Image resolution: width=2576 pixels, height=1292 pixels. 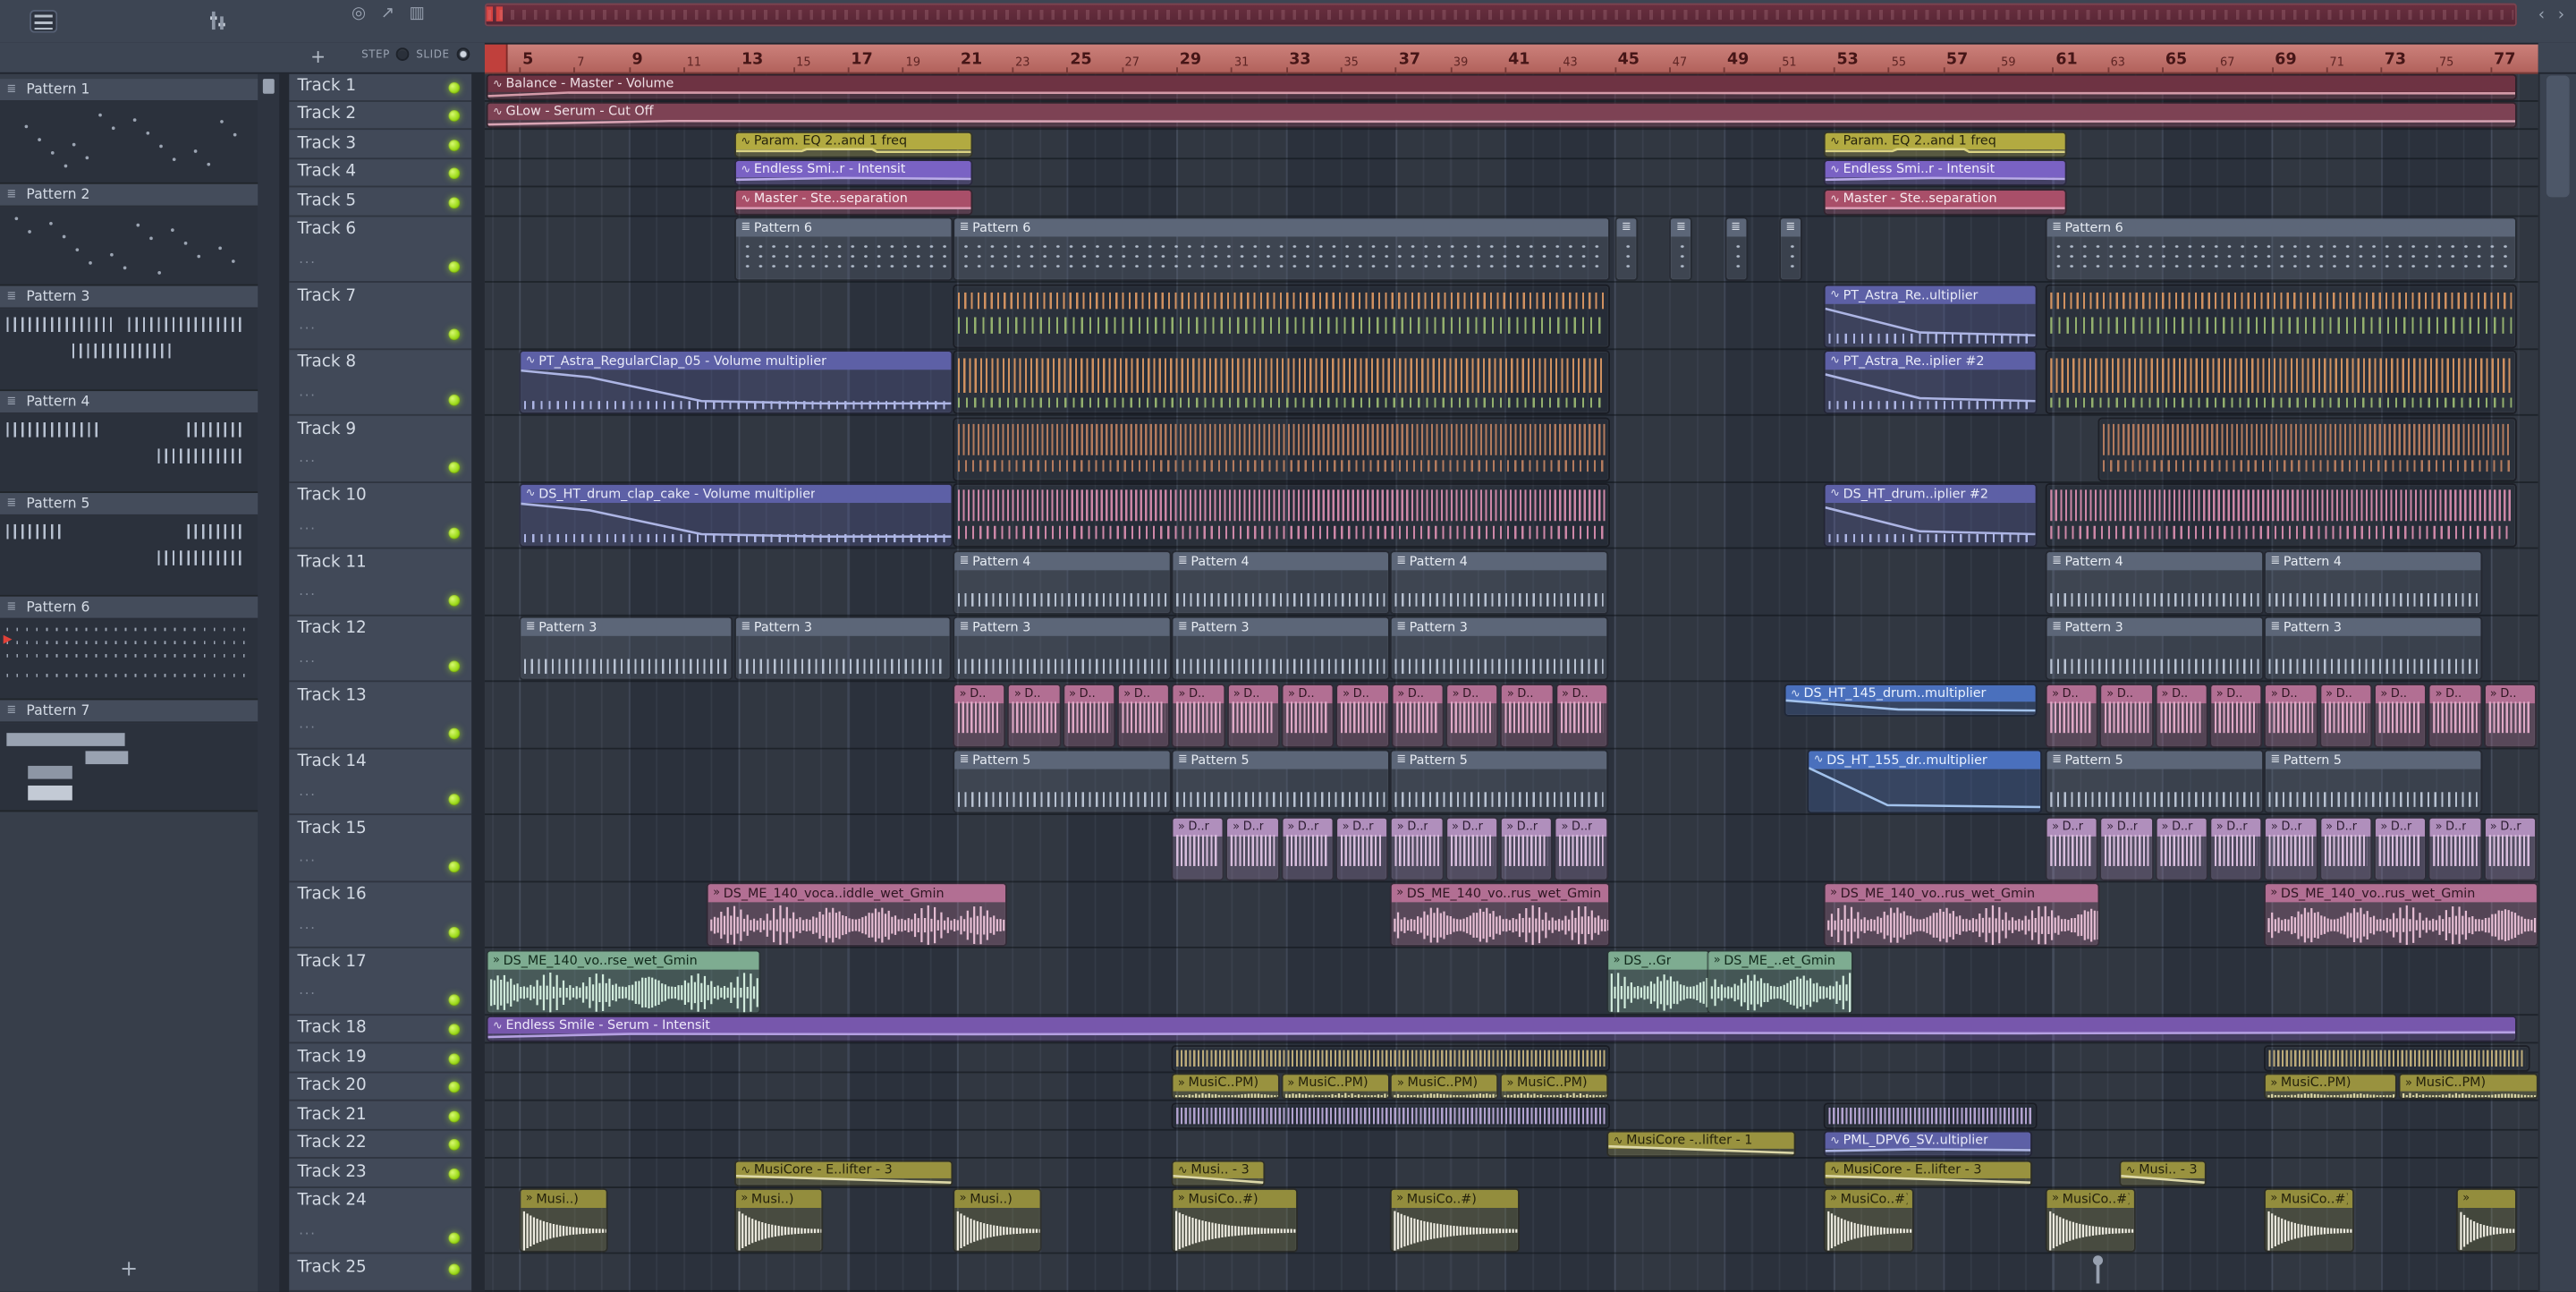 I want to click on pattern-header: ≣ Pattern 6, so click(x=129, y=608).